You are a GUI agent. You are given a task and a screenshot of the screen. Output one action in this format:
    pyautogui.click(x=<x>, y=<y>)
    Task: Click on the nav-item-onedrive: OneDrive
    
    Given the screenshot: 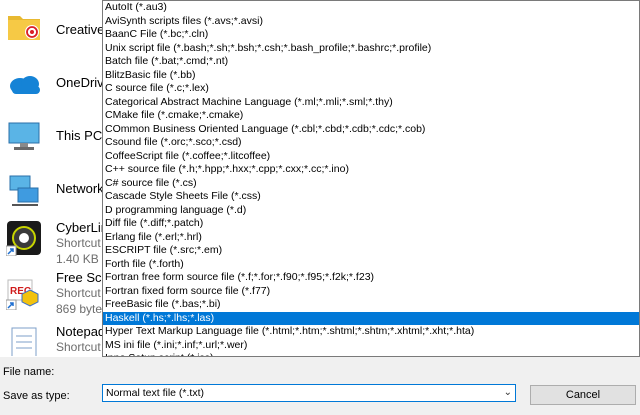 What is the action you would take?
    pyautogui.click(x=52, y=83)
    